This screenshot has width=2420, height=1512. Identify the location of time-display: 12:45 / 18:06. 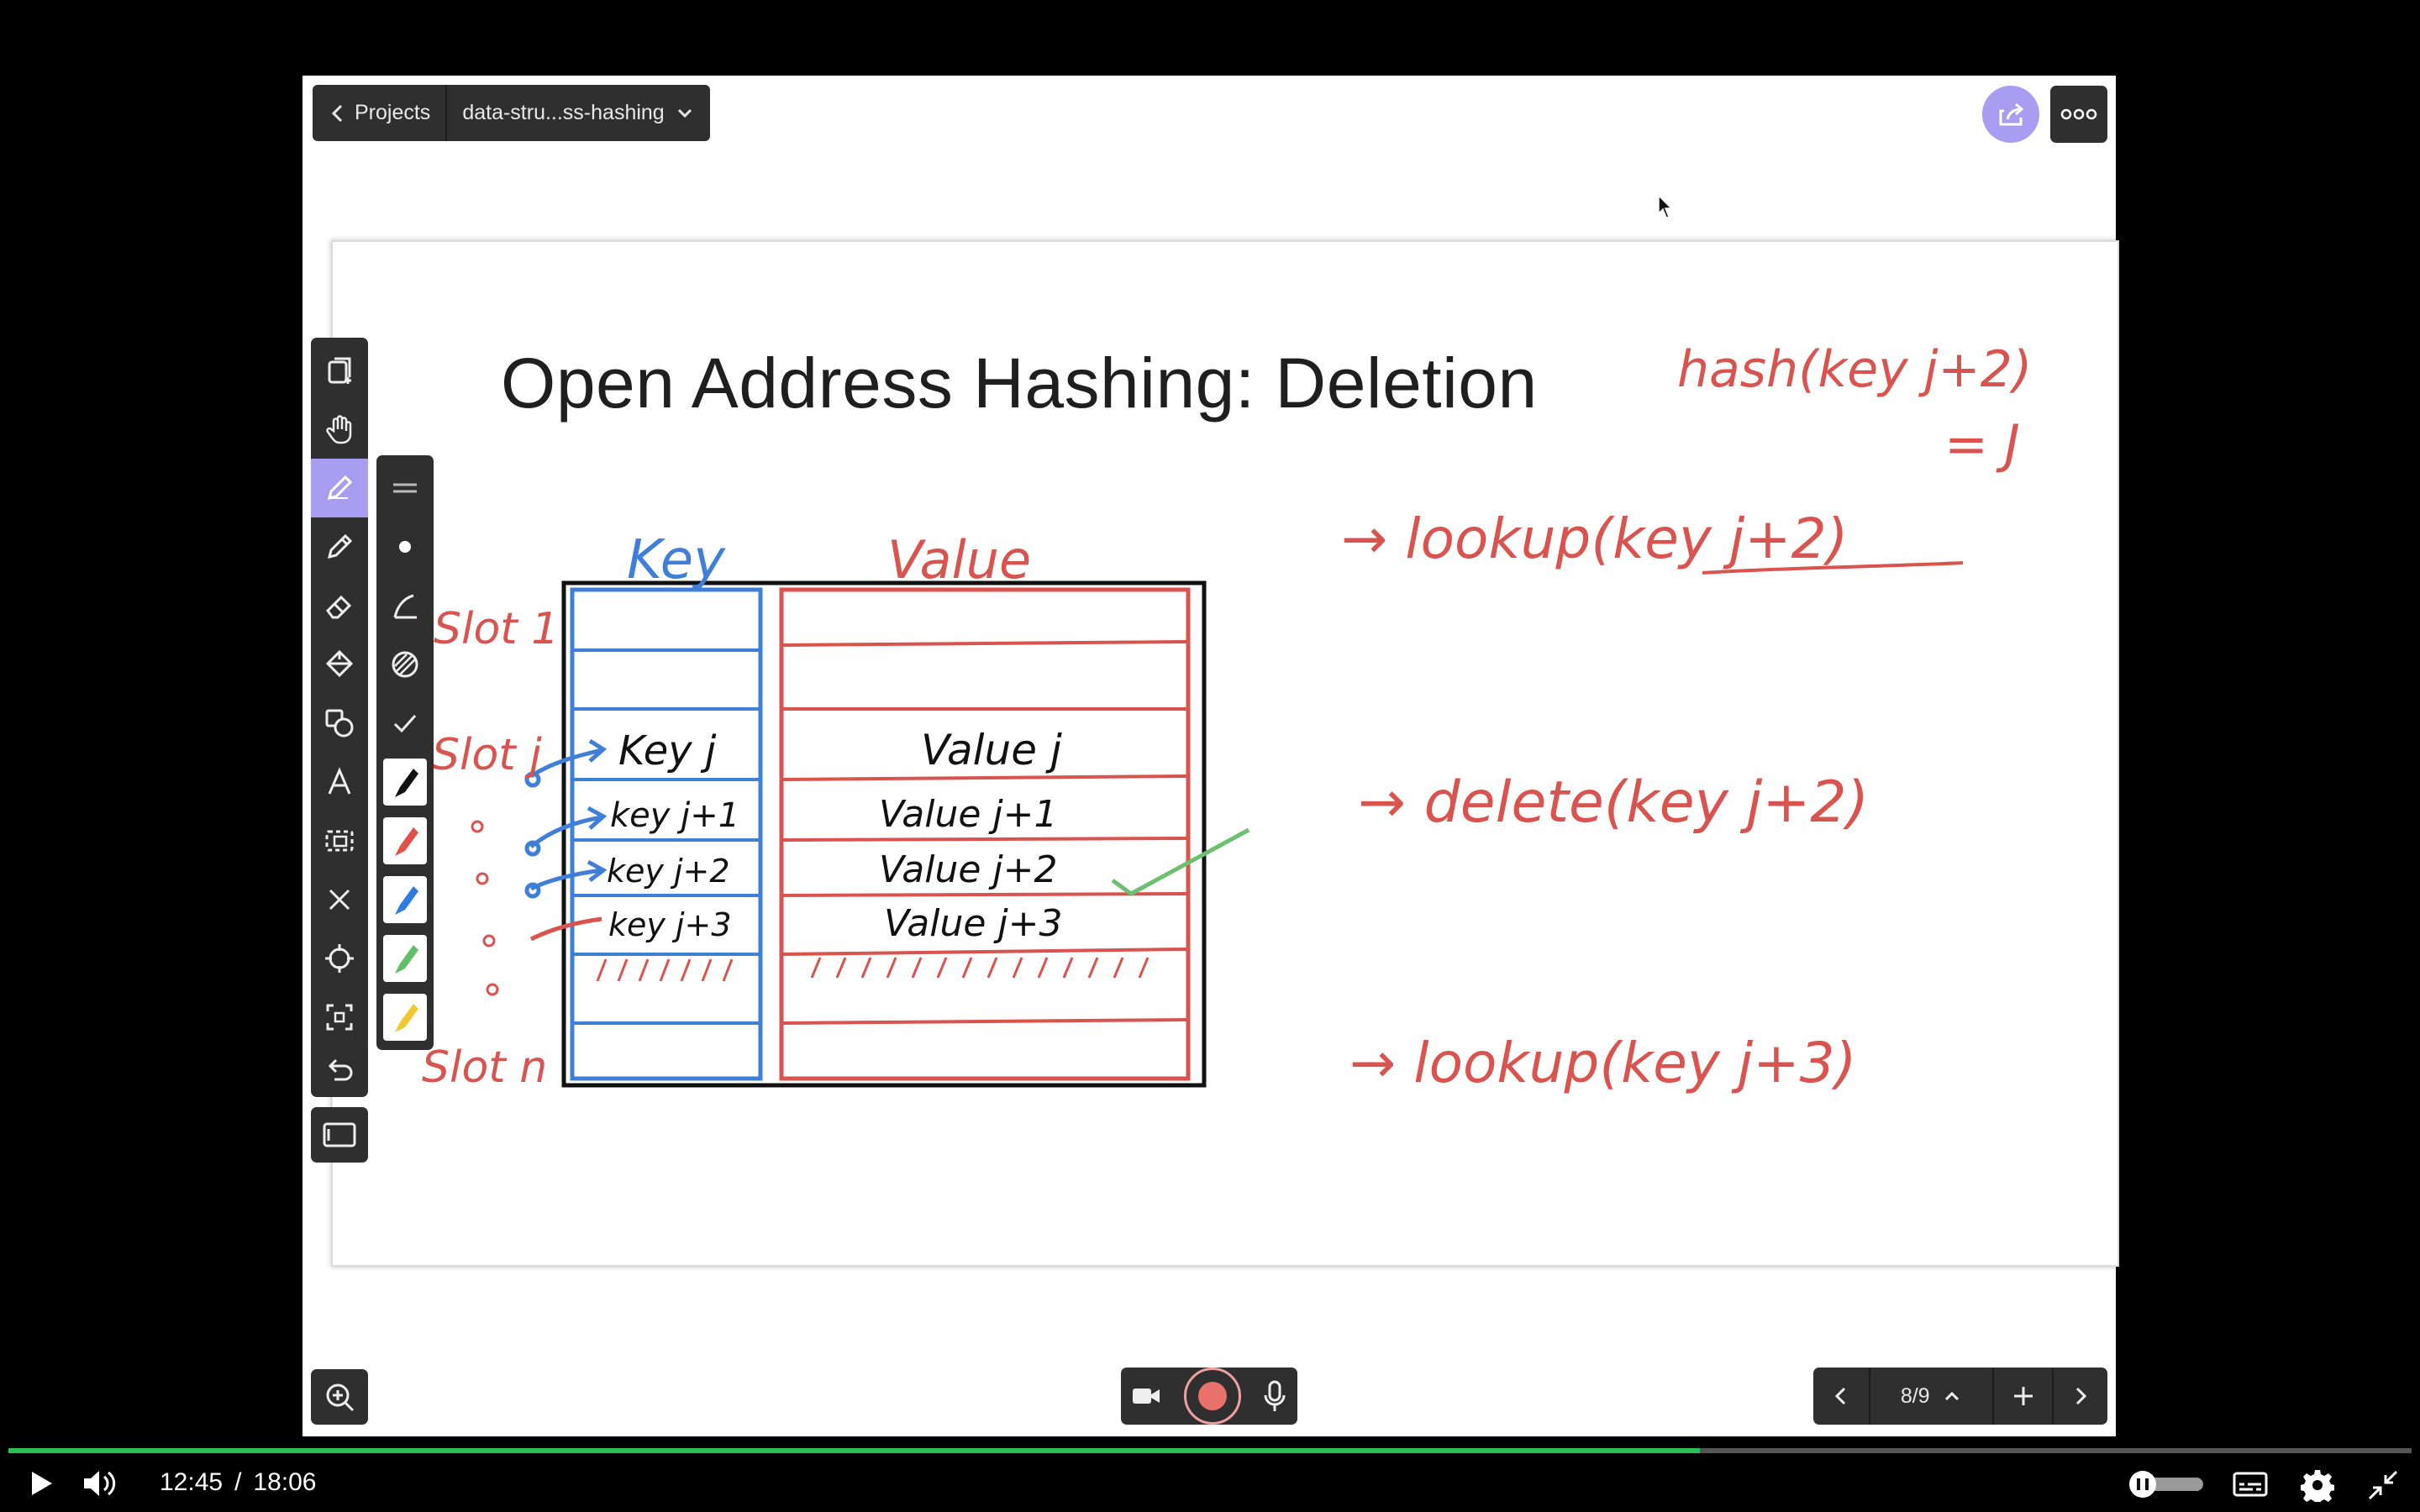
(239, 1482).